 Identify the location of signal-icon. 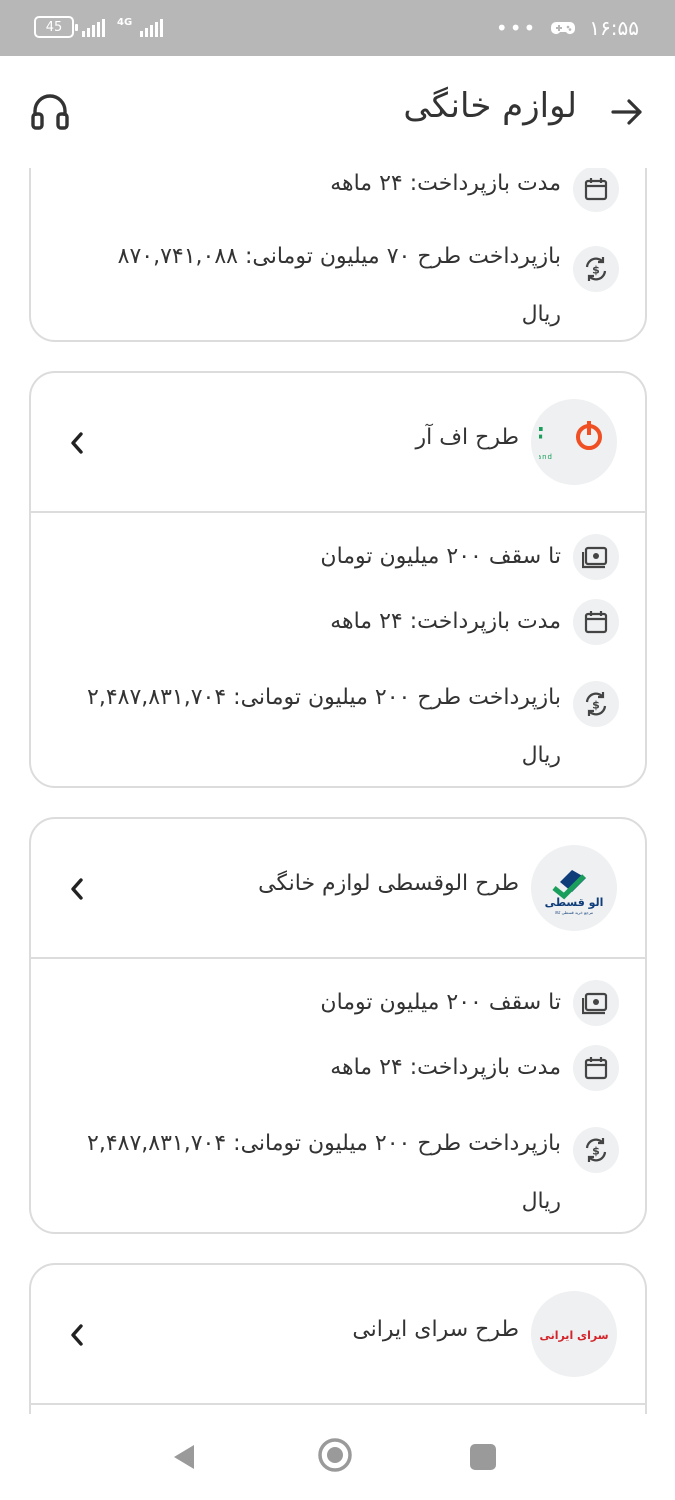
(93, 27).